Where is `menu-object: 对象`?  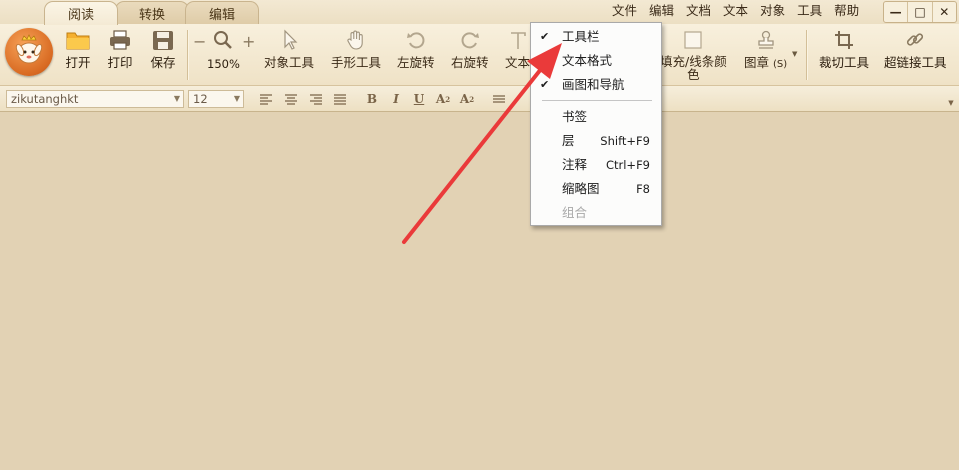
menu-object: 对象 is located at coordinates (772, 11).